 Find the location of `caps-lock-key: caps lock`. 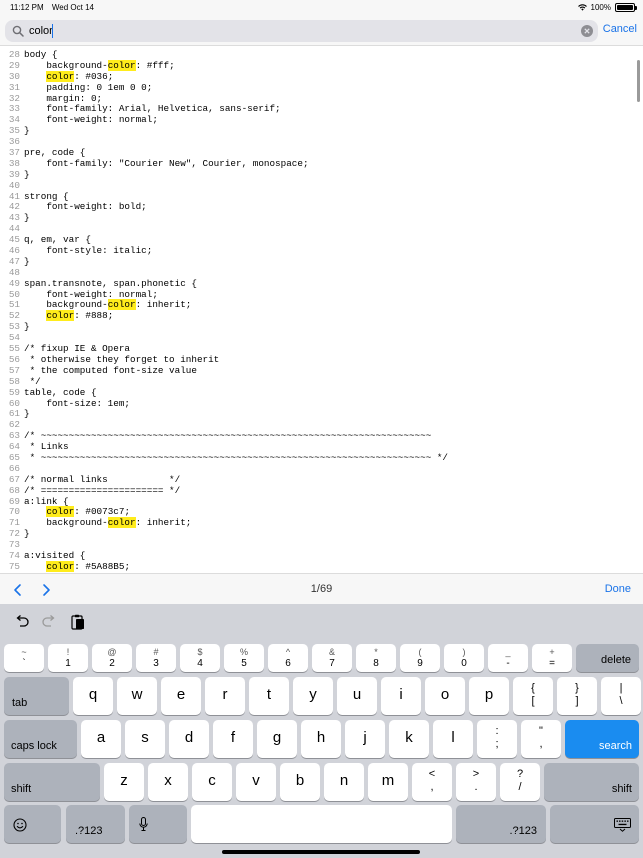

caps-lock-key: caps lock is located at coordinates (40, 739).